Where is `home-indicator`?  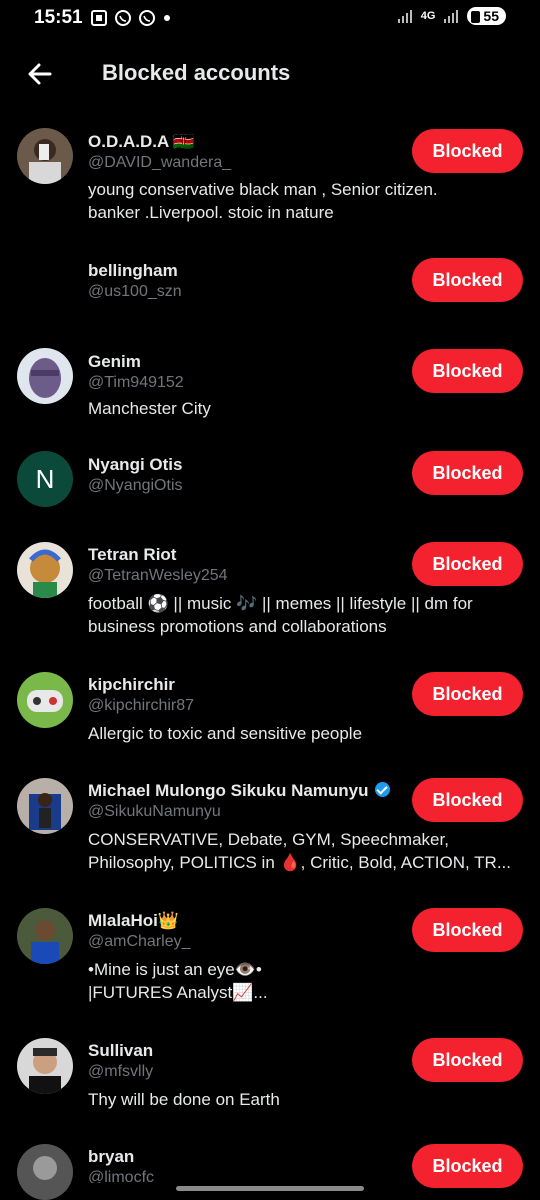 home-indicator is located at coordinates (270, 1188).